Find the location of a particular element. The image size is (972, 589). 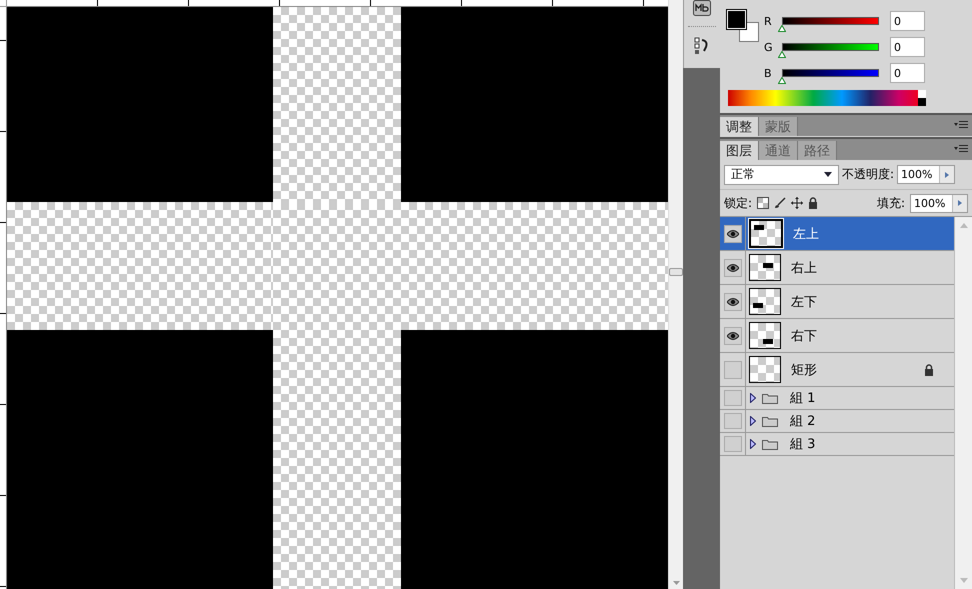

fill-label: 填充: is located at coordinates (890, 203).